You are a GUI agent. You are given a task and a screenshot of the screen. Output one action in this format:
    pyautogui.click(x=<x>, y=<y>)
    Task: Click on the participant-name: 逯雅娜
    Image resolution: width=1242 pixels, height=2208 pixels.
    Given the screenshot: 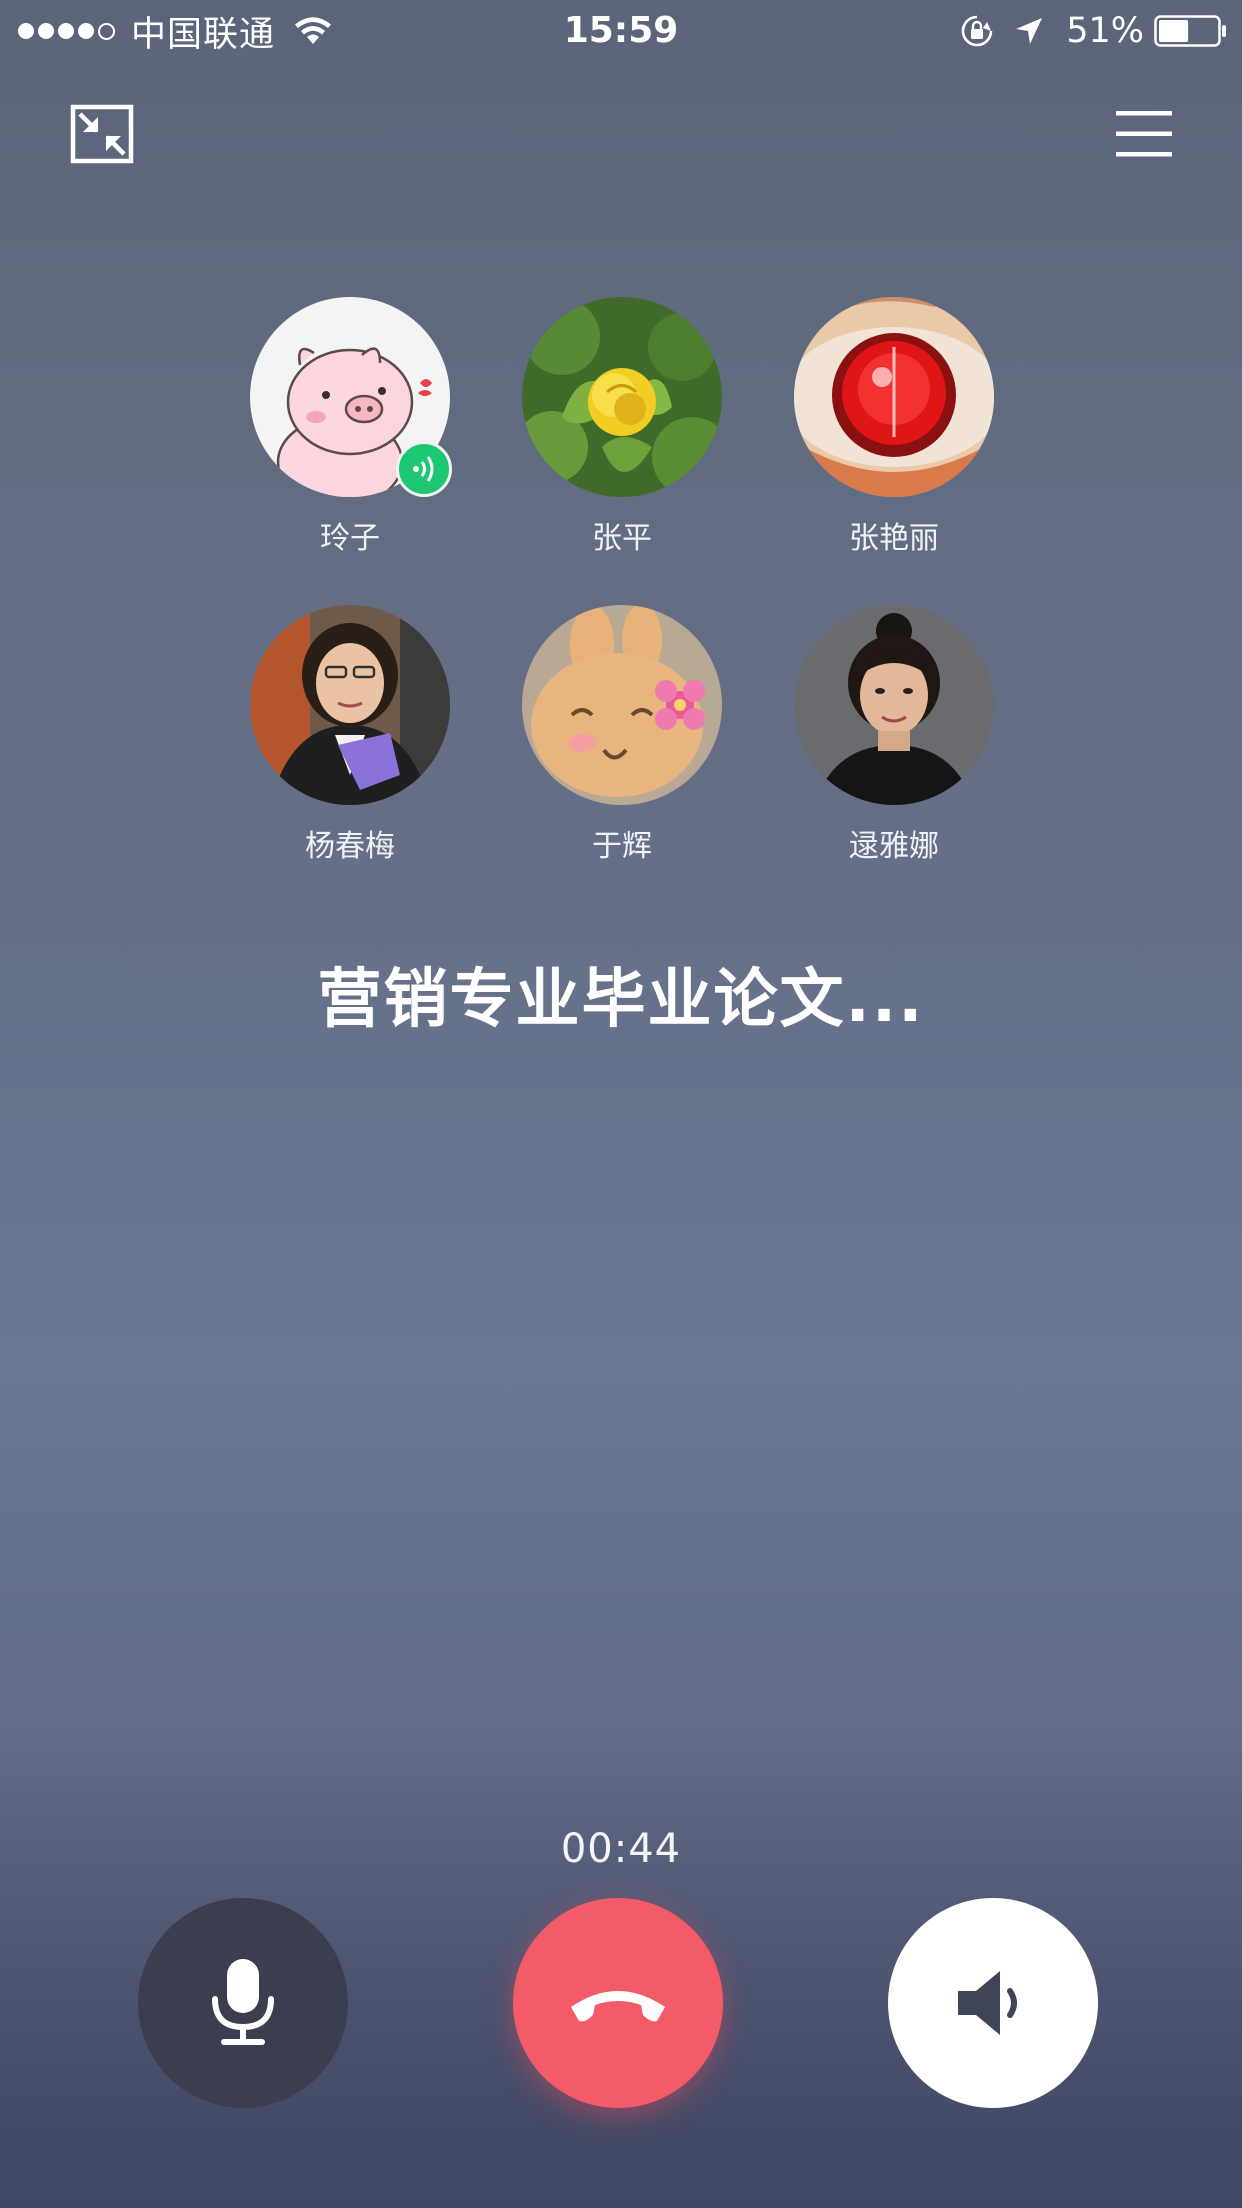 What is the action you would take?
    pyautogui.click(x=894, y=846)
    